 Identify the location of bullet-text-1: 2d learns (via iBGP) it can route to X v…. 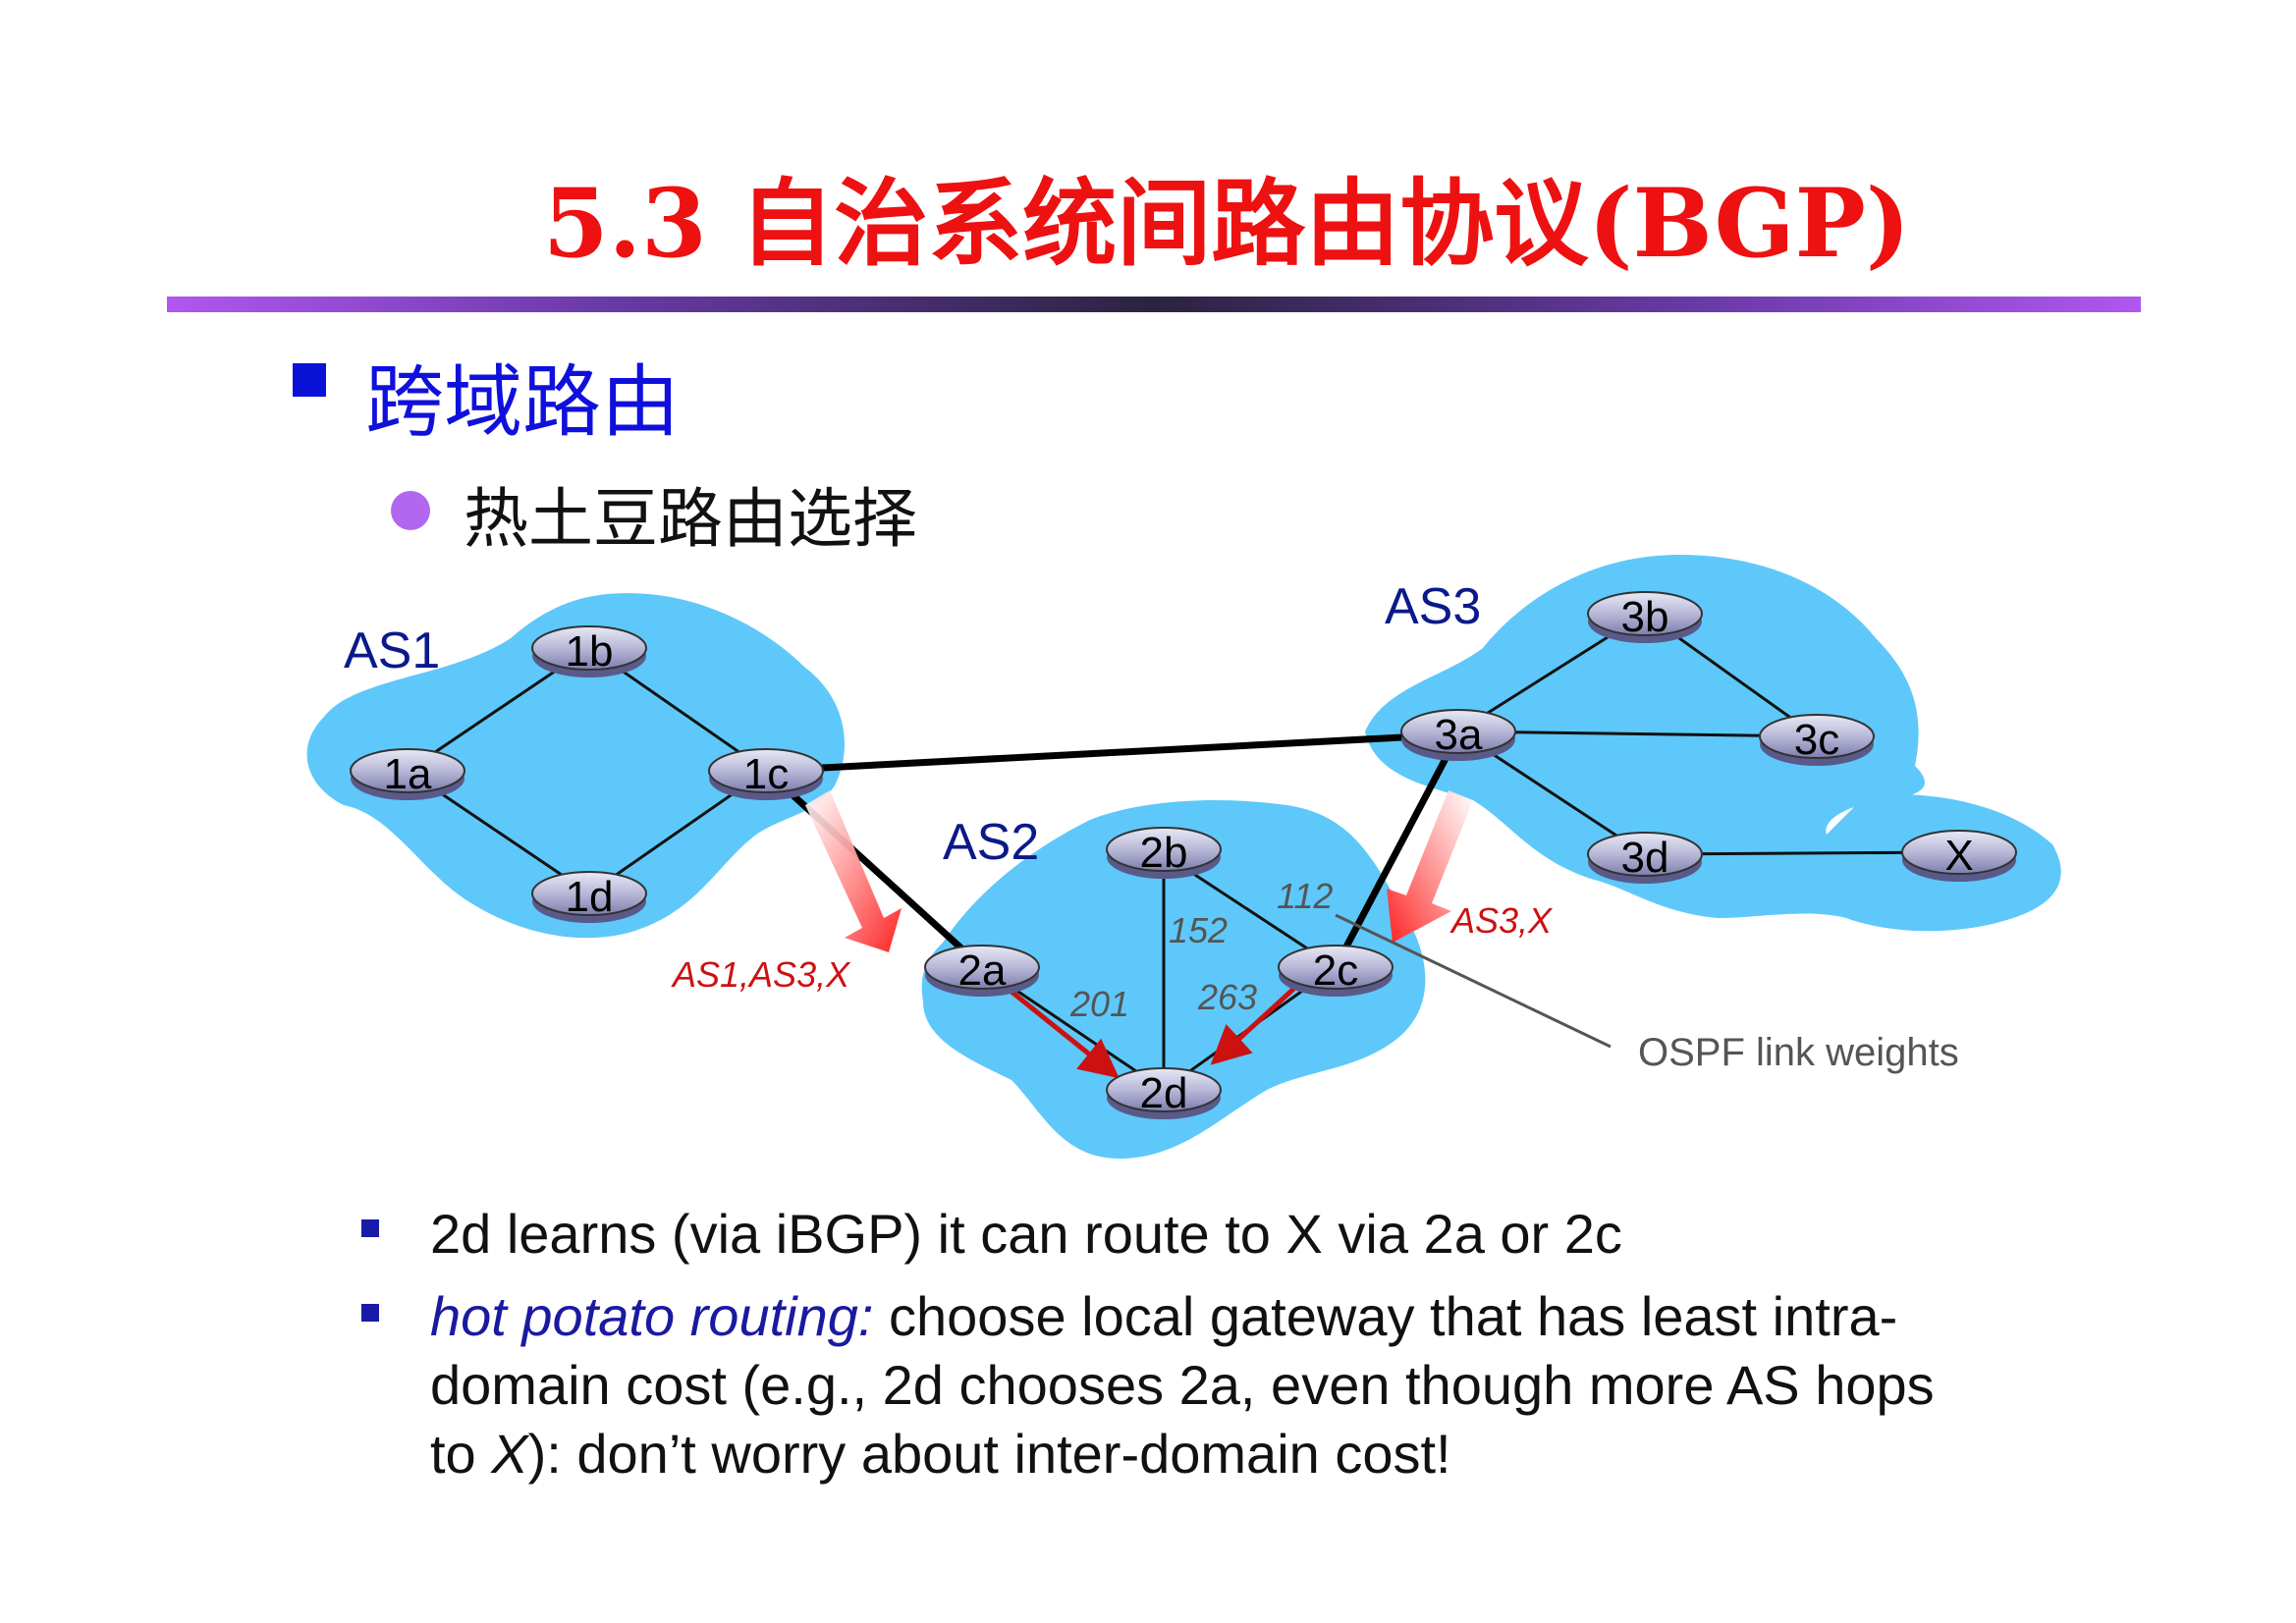
(1026, 1234).